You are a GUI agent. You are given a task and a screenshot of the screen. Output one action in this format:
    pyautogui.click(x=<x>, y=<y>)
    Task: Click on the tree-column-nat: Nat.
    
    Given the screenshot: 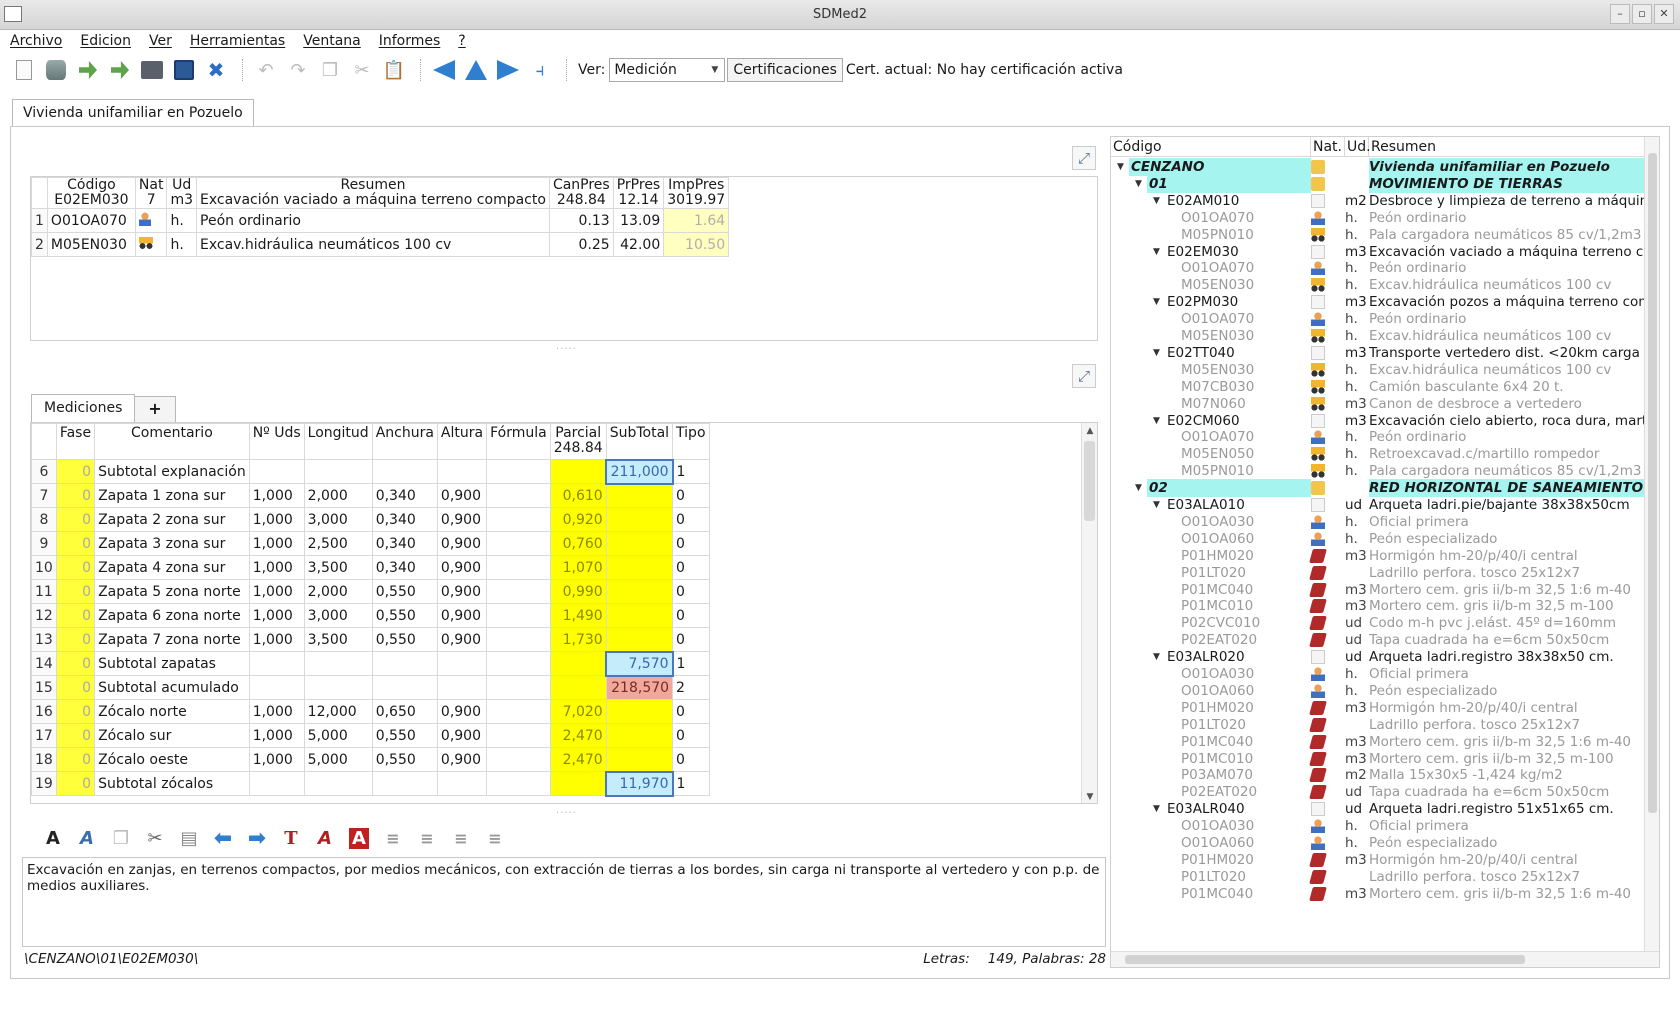 What is the action you would take?
    pyautogui.click(x=1328, y=146)
    